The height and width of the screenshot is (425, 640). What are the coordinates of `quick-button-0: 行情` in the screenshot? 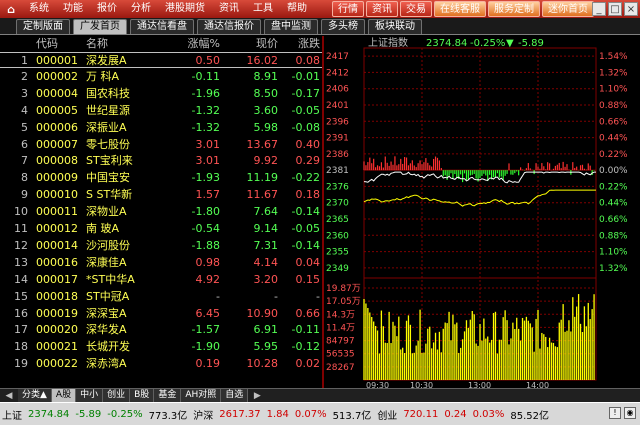 It's located at (348, 9).